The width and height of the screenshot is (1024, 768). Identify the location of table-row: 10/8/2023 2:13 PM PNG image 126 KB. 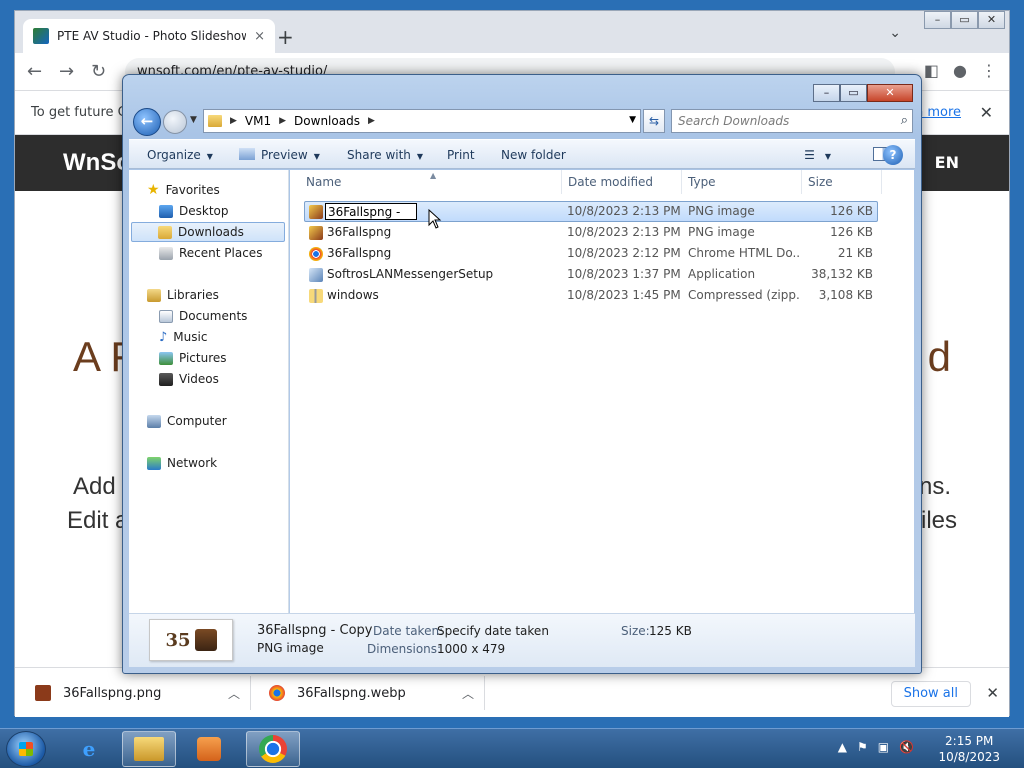
(591, 211).